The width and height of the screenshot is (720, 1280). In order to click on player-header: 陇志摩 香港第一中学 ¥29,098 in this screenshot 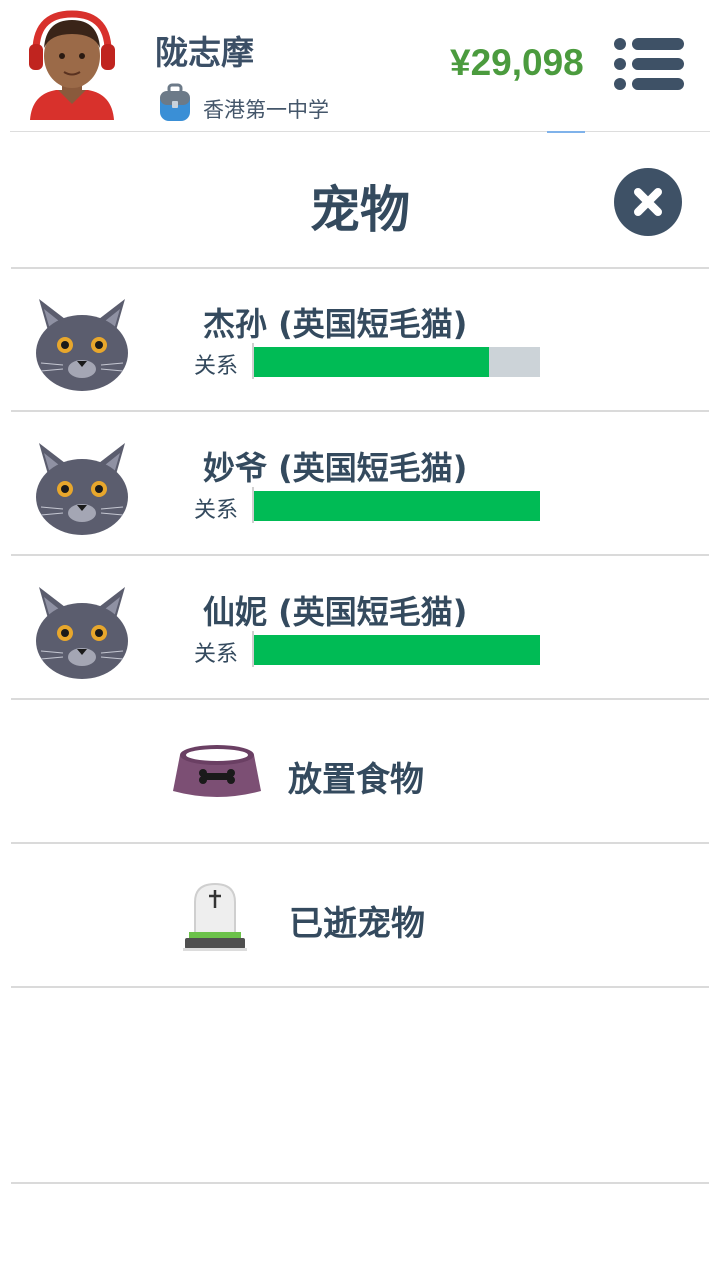, I will do `click(360, 66)`.